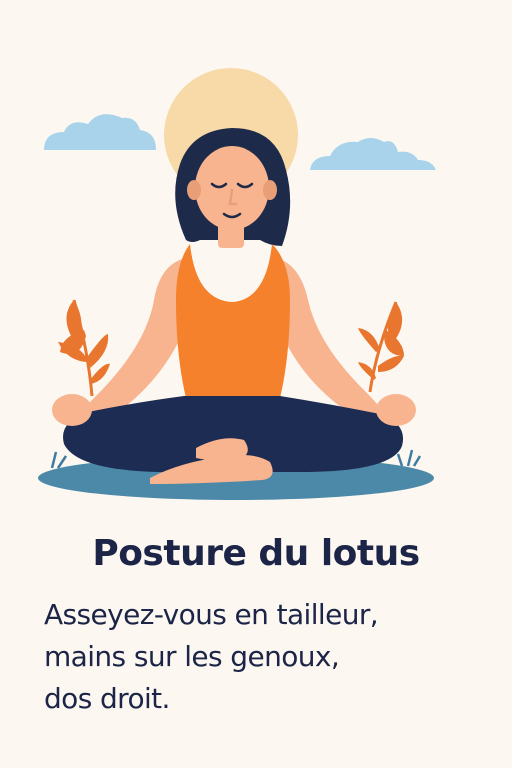 This screenshot has width=512, height=768. Describe the element at coordinates (256, 553) in the screenshot. I see `pose-title: Posture du lotus` at that location.